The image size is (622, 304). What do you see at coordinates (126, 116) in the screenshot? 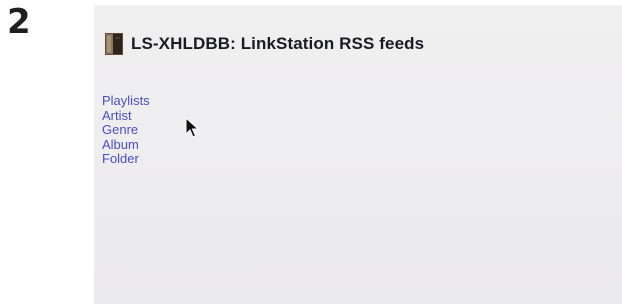
I see `menu-item-artist: Artist` at bounding box center [126, 116].